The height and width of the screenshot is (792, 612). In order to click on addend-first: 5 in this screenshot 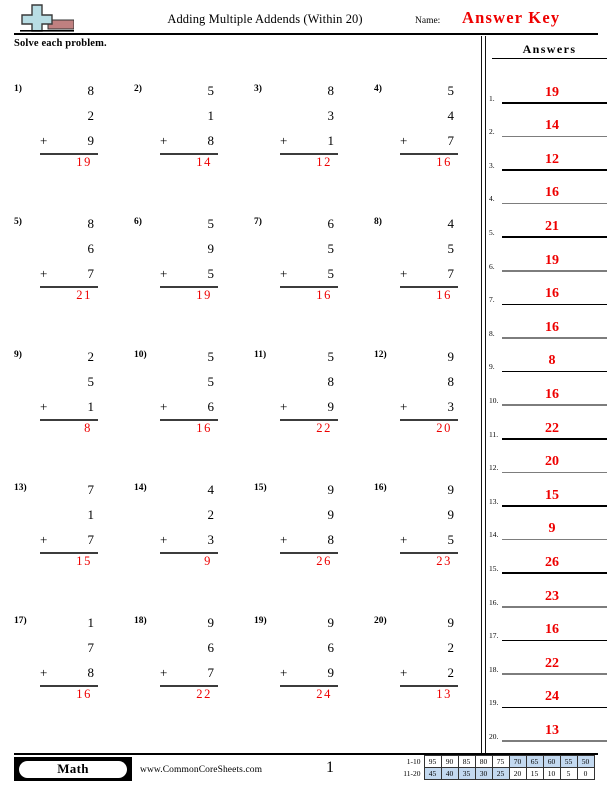, I will do `click(211, 90)`.